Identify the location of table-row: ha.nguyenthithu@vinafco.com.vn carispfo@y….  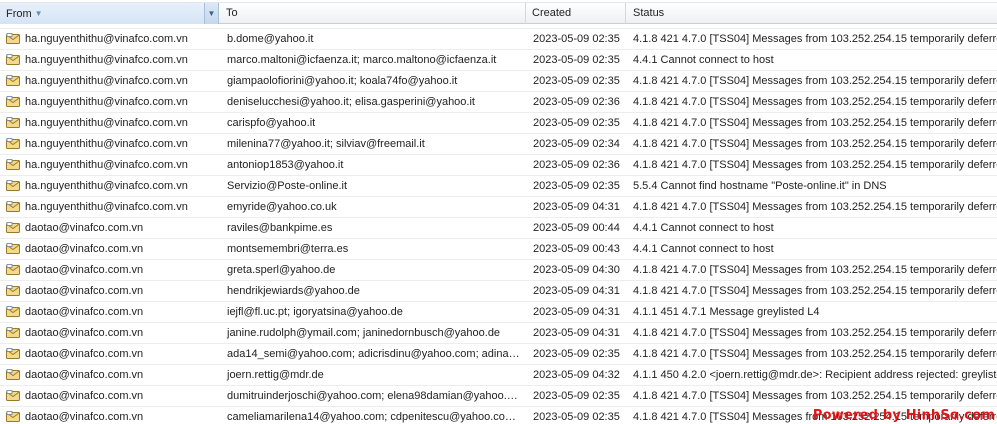
(498, 123).